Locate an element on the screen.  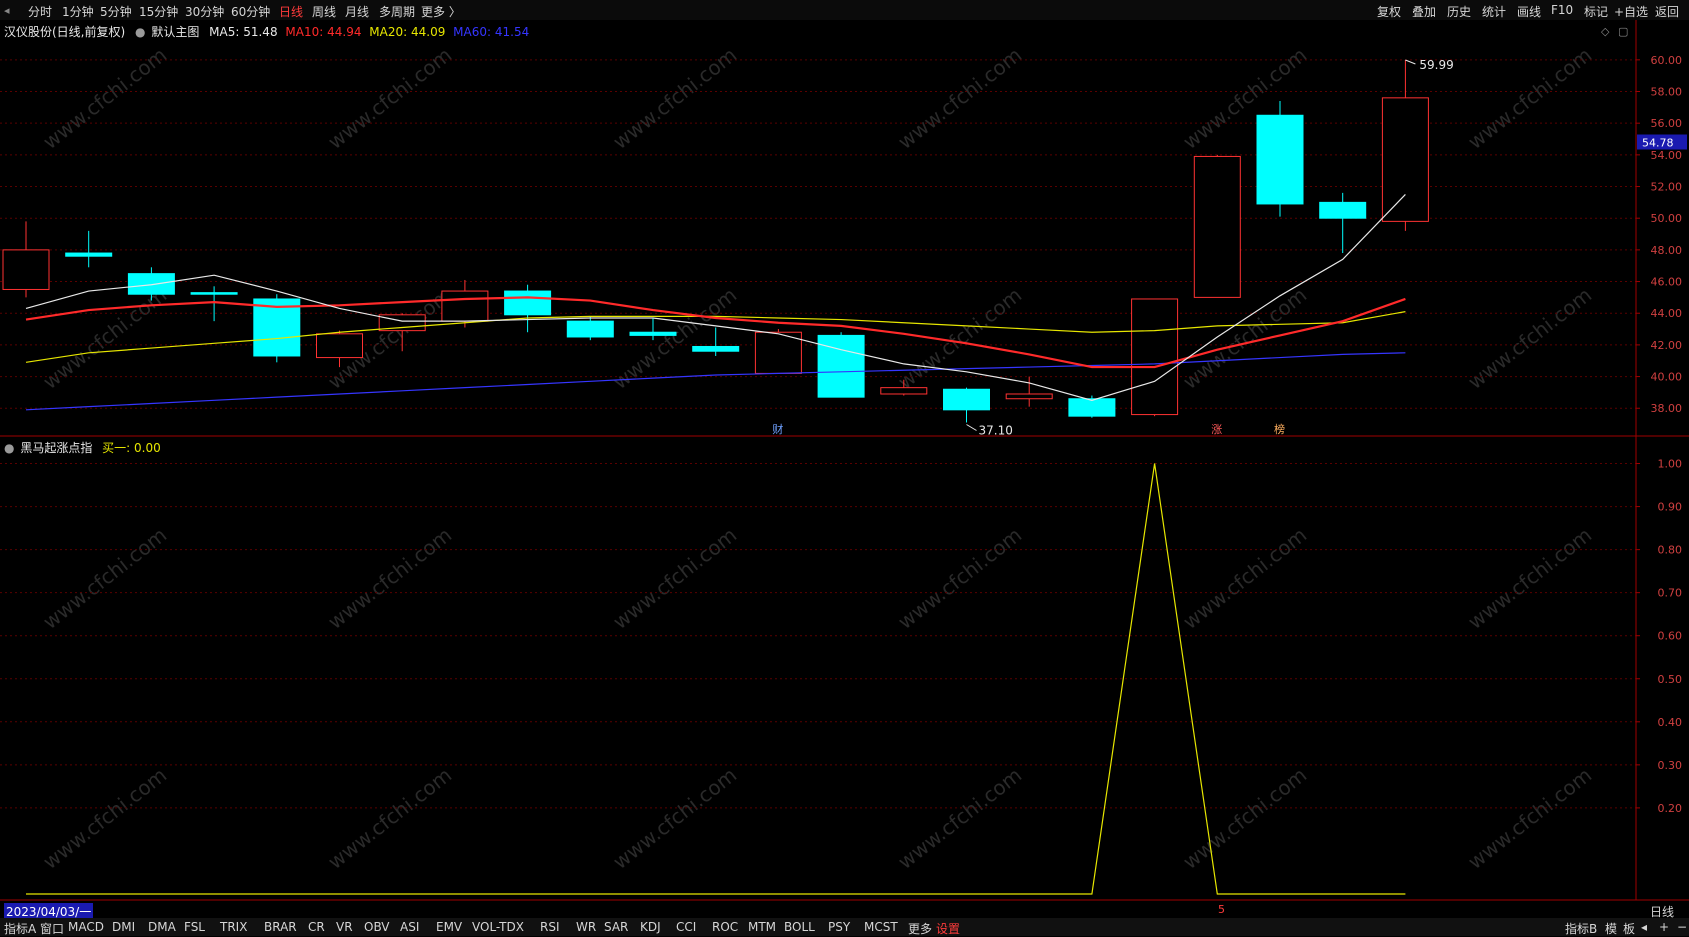
indicator-tab: VR is located at coordinates (344, 927).